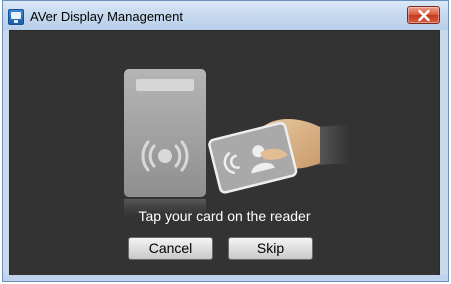  Describe the element at coordinates (16, 17) in the screenshot. I see `app-icon` at that location.